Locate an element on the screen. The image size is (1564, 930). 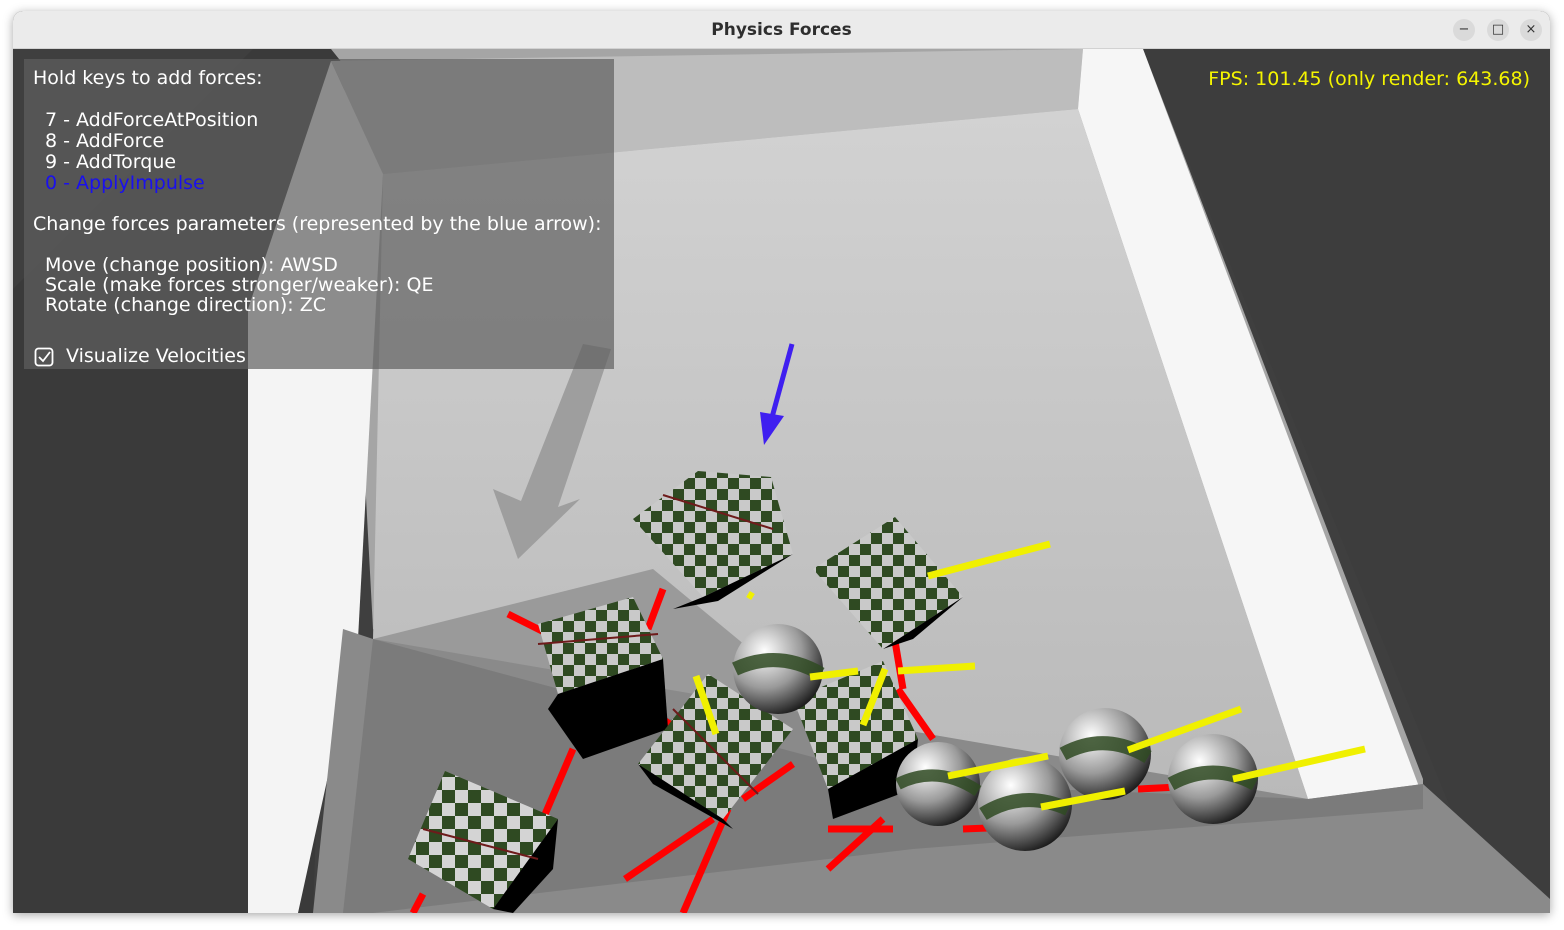
param-move: Move (change position): AWSD is located at coordinates (191, 265).